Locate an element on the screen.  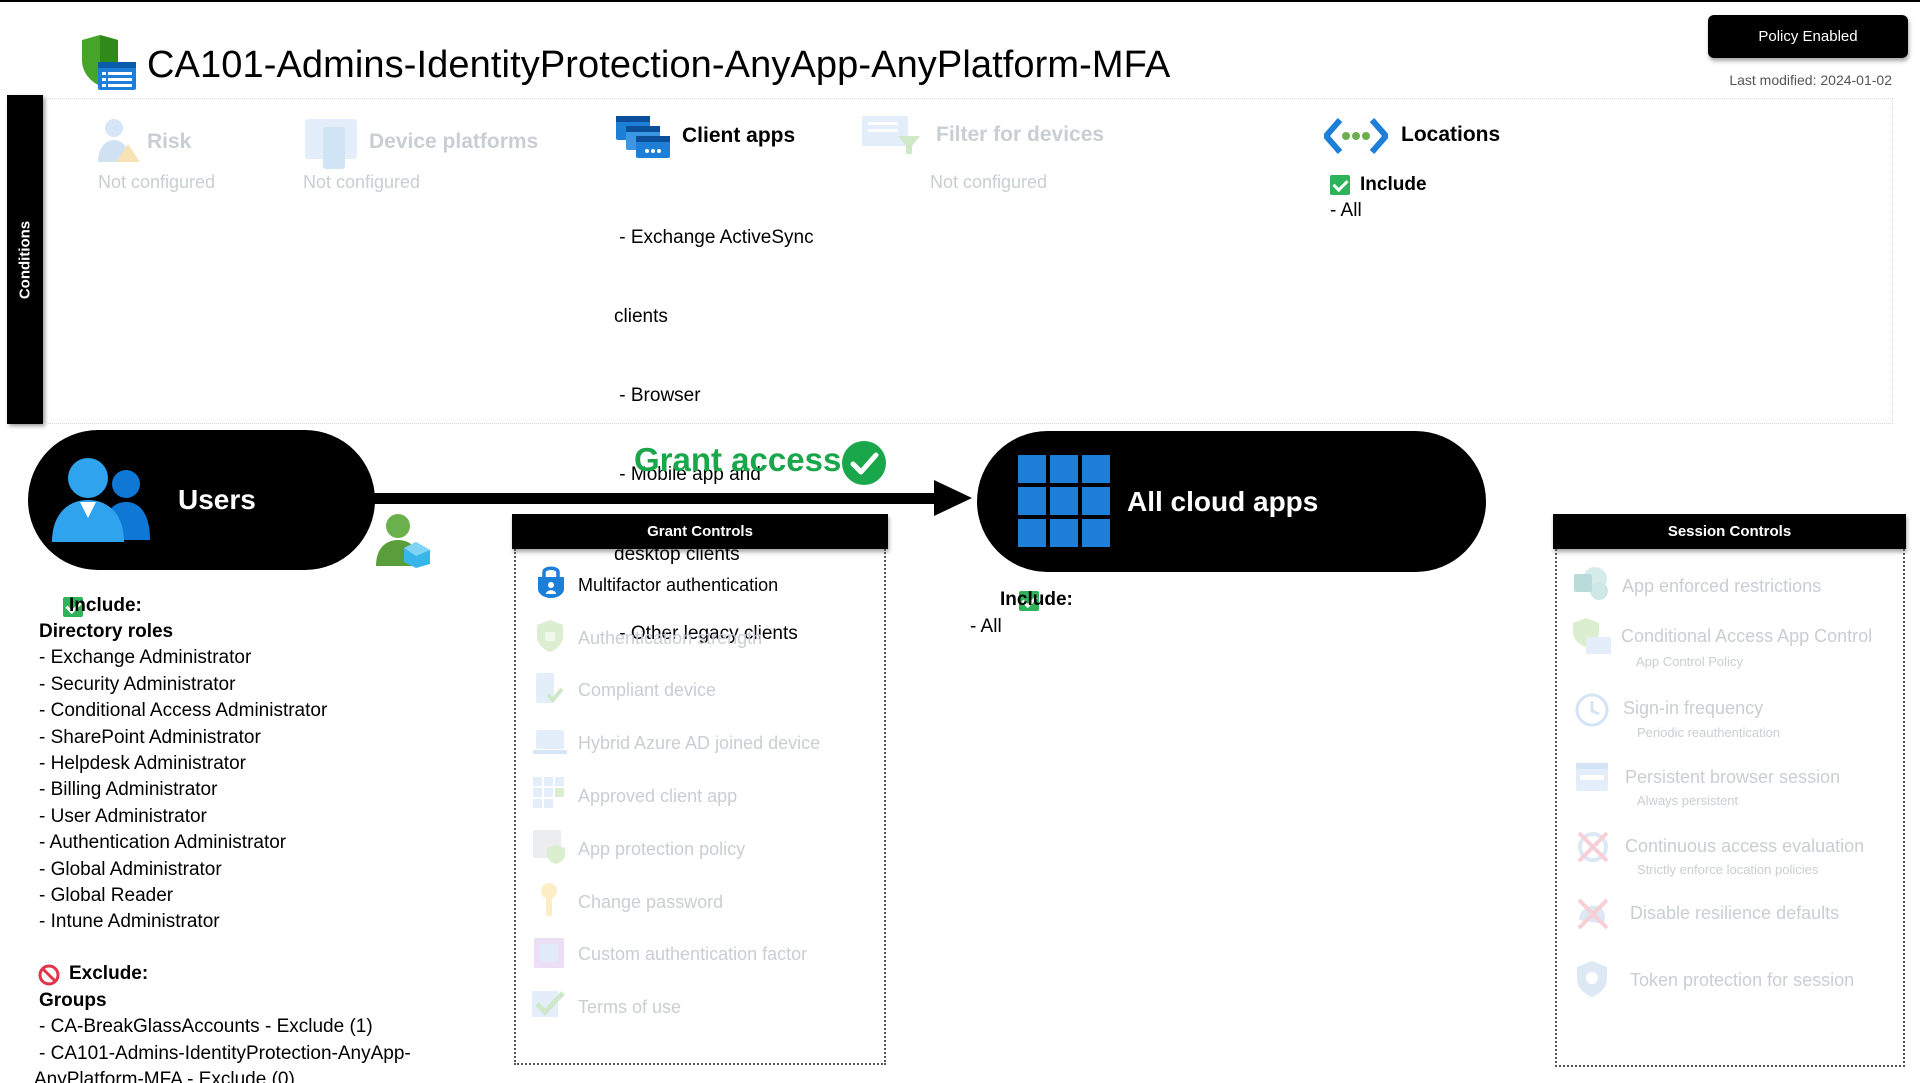
conditions-tab-label: Conditions is located at coordinates (25, 259).